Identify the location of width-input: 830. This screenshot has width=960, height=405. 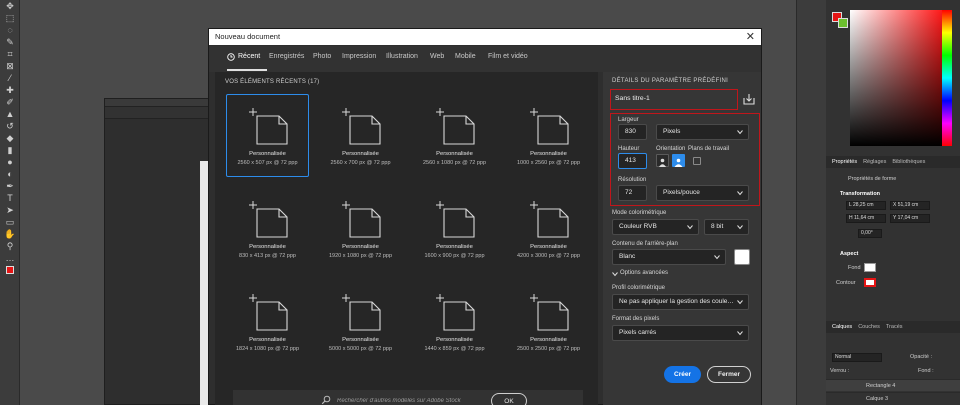
(632, 132).